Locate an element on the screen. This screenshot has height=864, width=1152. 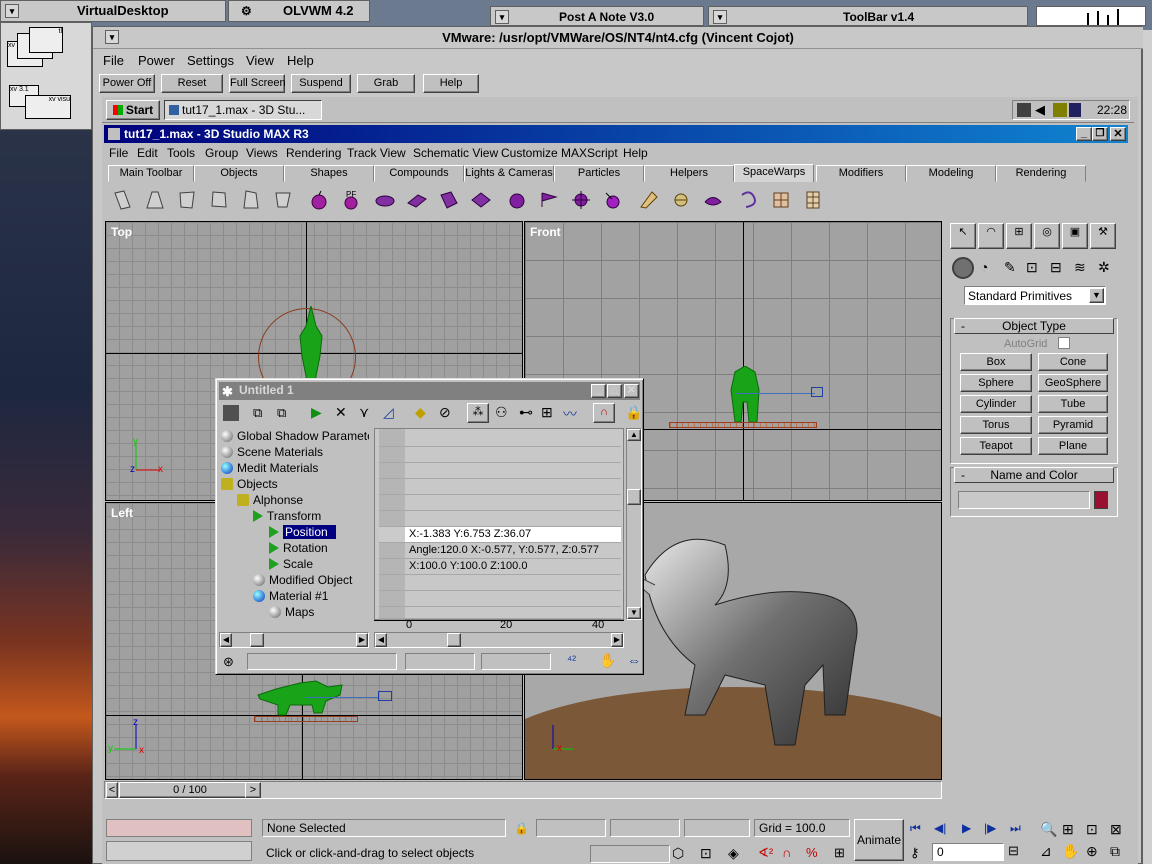
pbomb-icon is located at coordinates (581, 200).